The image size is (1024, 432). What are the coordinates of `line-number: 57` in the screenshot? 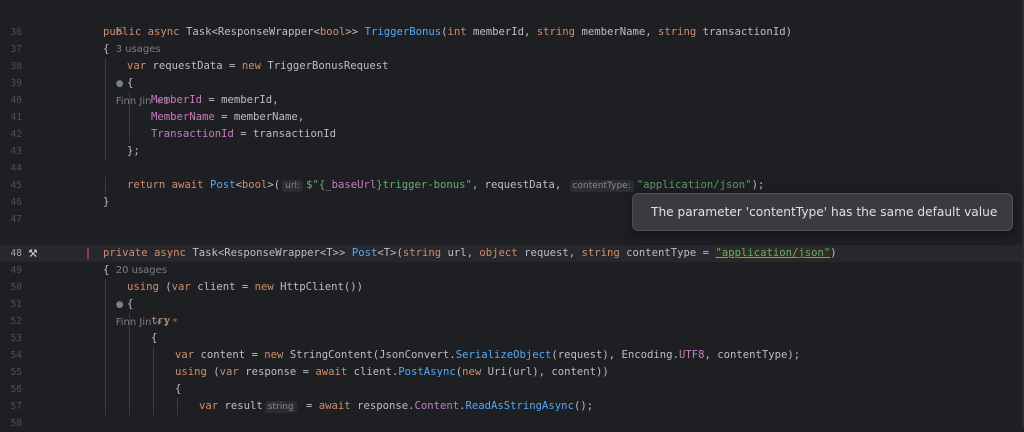 It's located at (11, 406).